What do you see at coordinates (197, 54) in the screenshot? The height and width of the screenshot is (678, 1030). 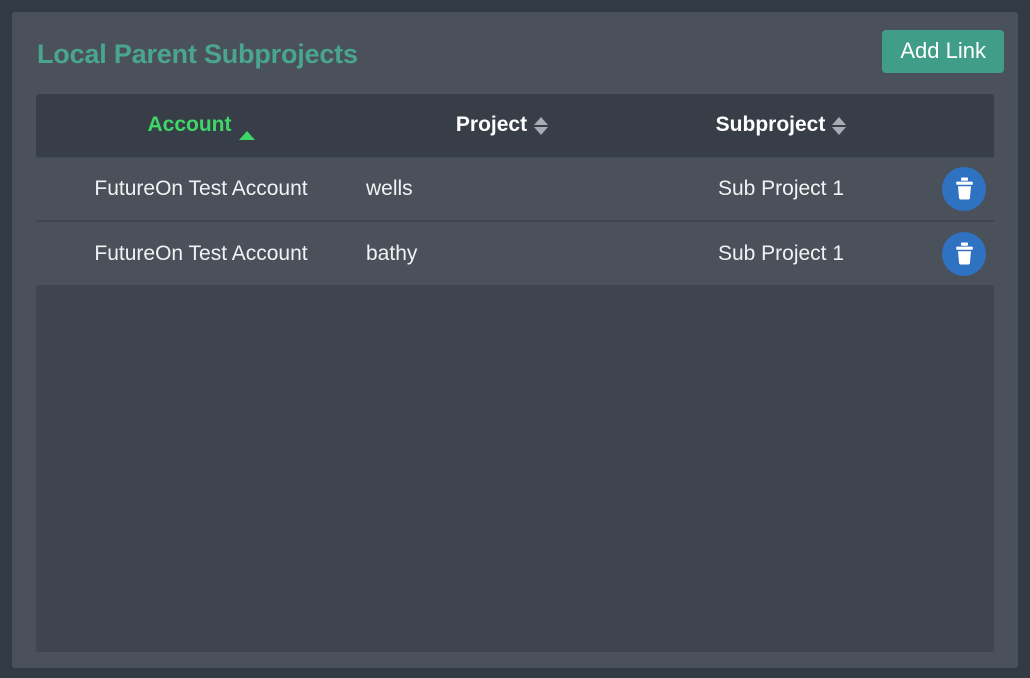 I see `page-title: Local Parent Subprojects` at bounding box center [197, 54].